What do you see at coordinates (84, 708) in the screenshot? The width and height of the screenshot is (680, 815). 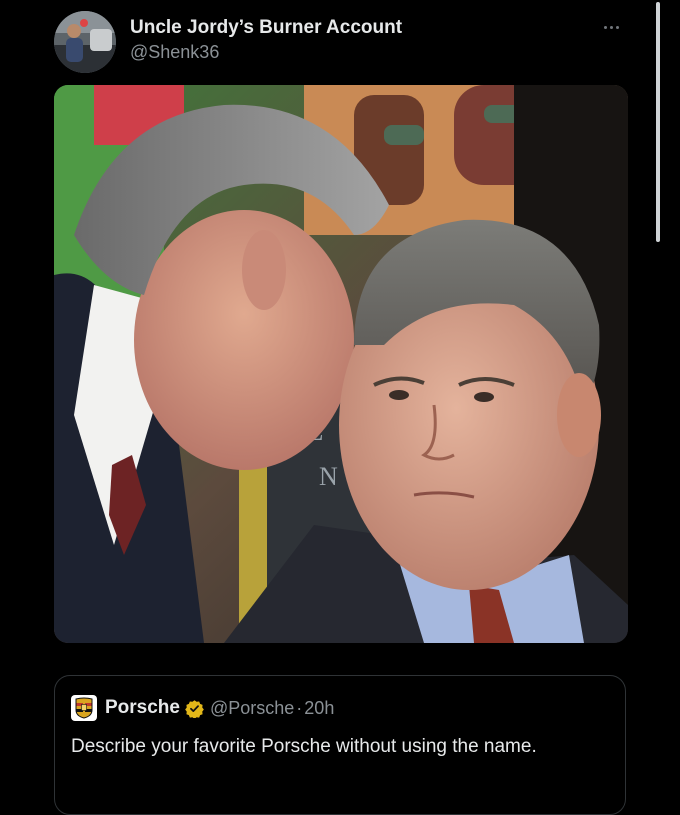 I see `porsche-logo-icon` at bounding box center [84, 708].